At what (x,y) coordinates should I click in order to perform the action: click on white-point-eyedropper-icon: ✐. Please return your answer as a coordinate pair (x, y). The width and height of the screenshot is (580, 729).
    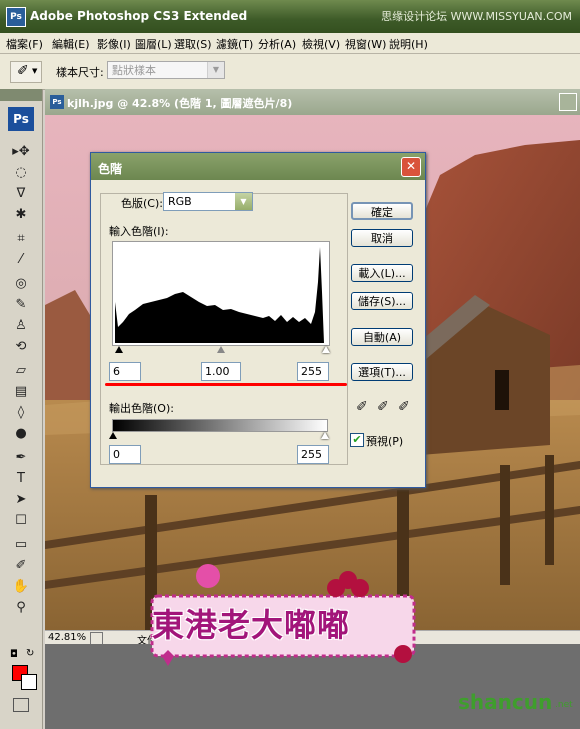
    Looking at the image, I should click on (404, 407).